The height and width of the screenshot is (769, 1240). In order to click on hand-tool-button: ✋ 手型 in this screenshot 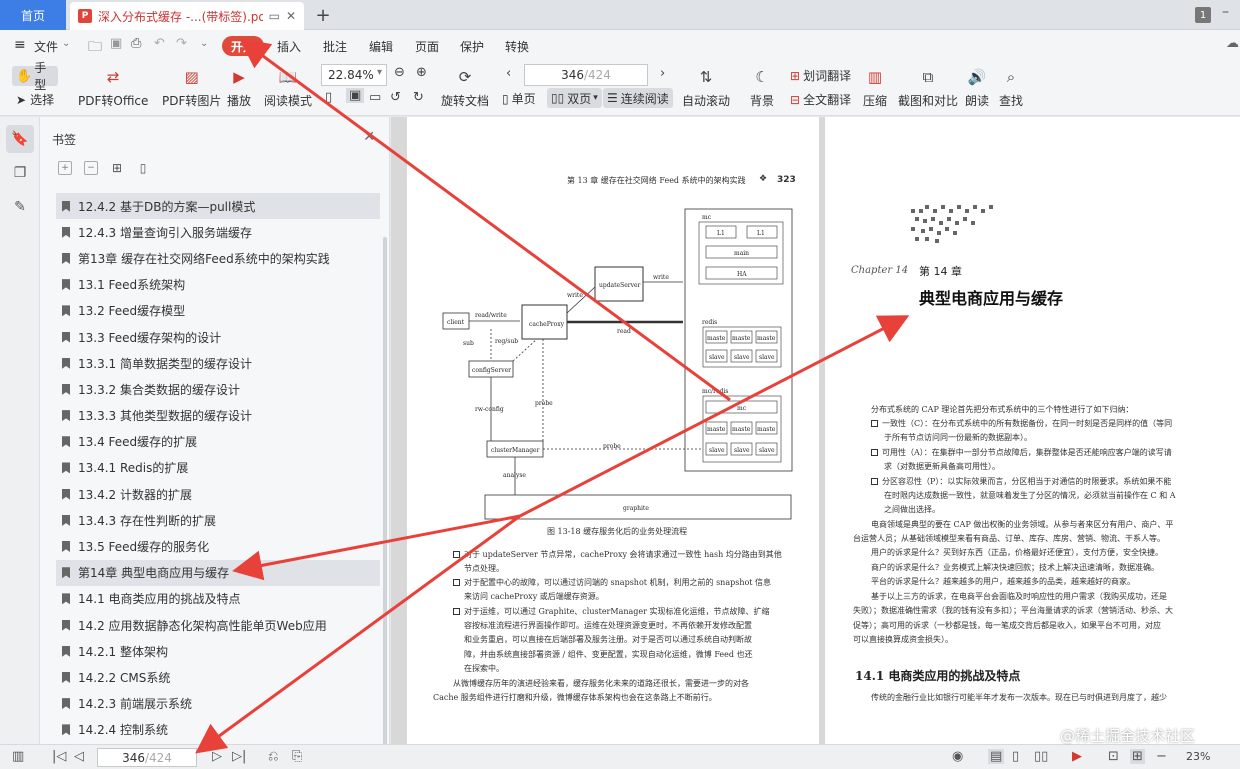, I will do `click(35, 76)`.